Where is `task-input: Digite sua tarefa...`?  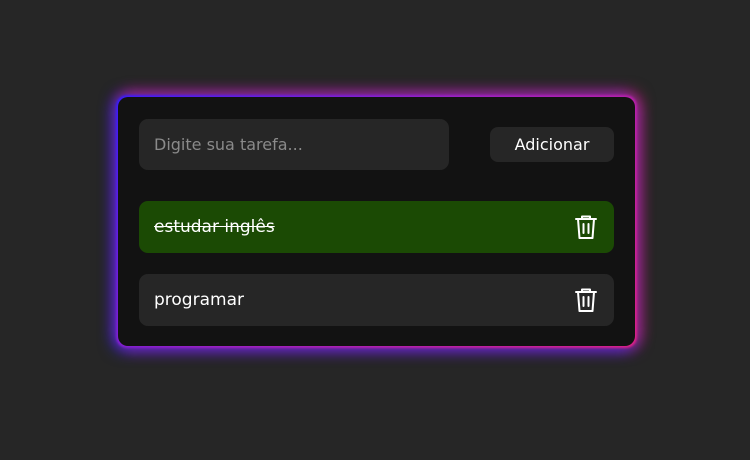 task-input: Digite sua tarefa... is located at coordinates (294, 144).